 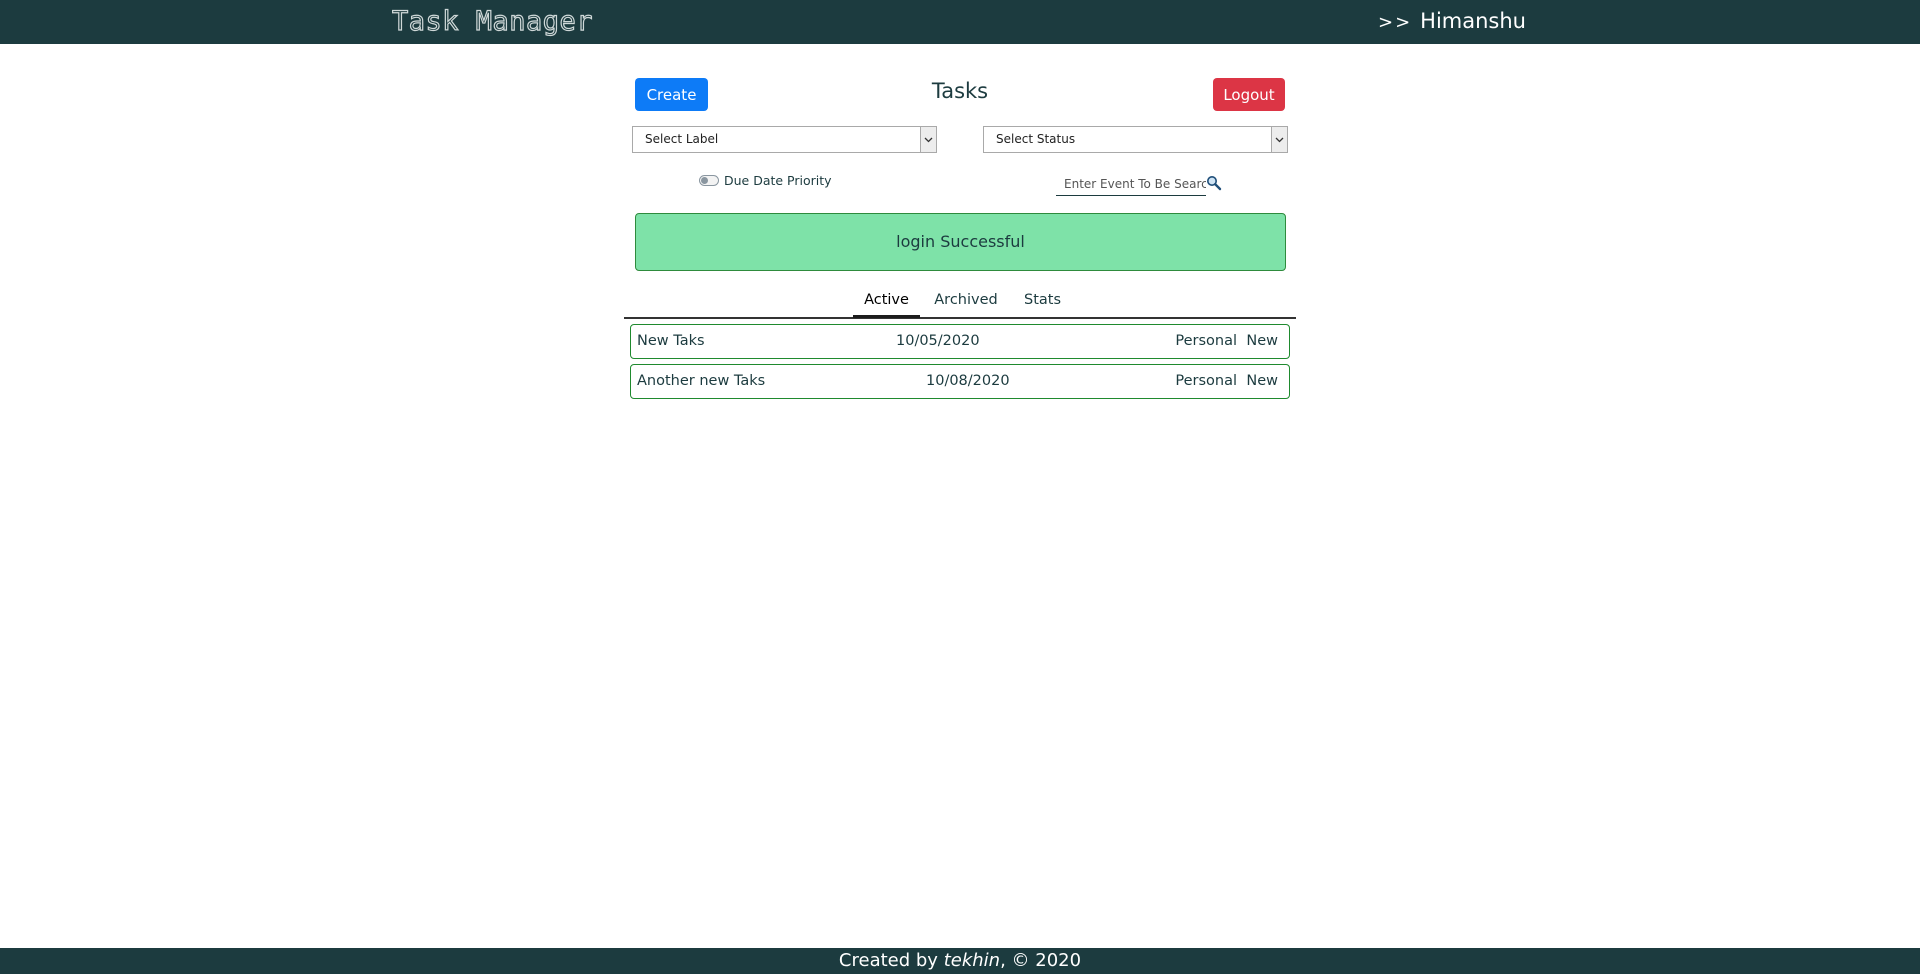 What do you see at coordinates (671, 94) in the screenshot?
I see `create-button: Create` at bounding box center [671, 94].